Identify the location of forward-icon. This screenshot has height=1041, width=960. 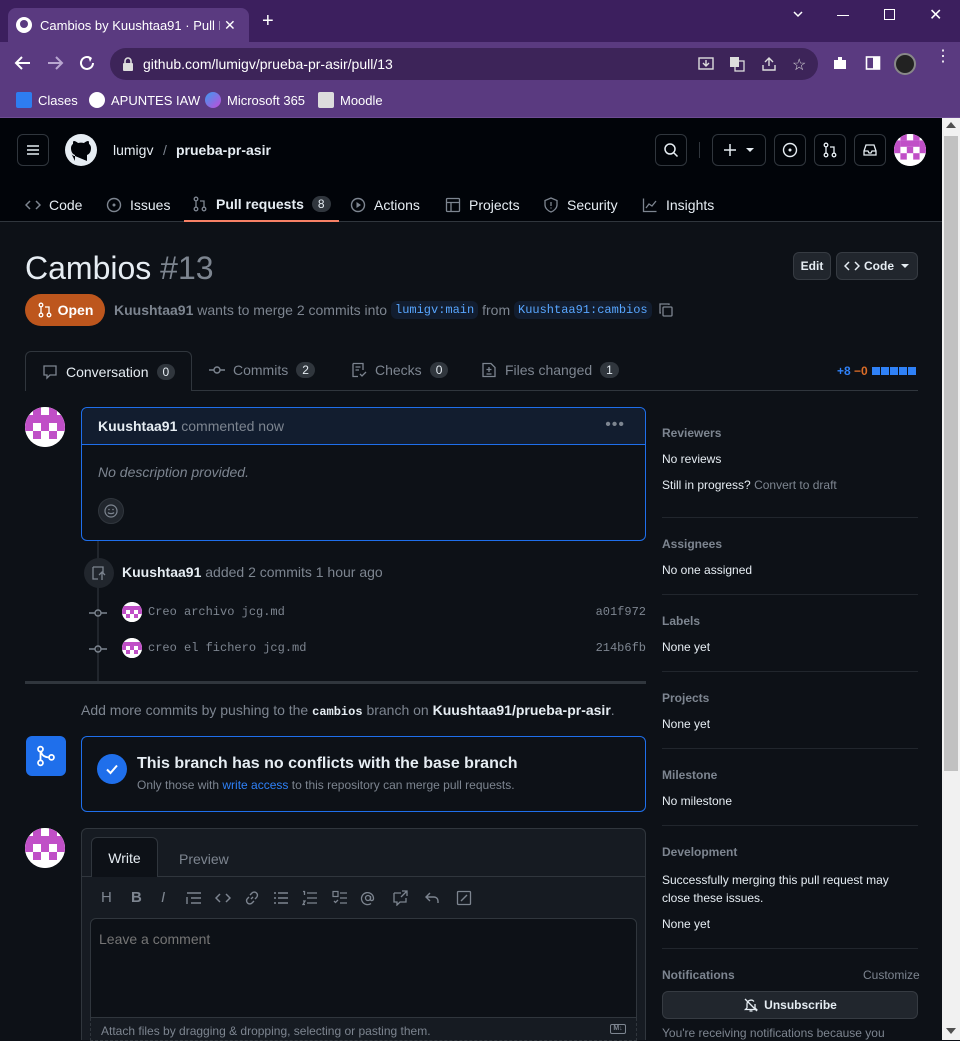
(55, 63).